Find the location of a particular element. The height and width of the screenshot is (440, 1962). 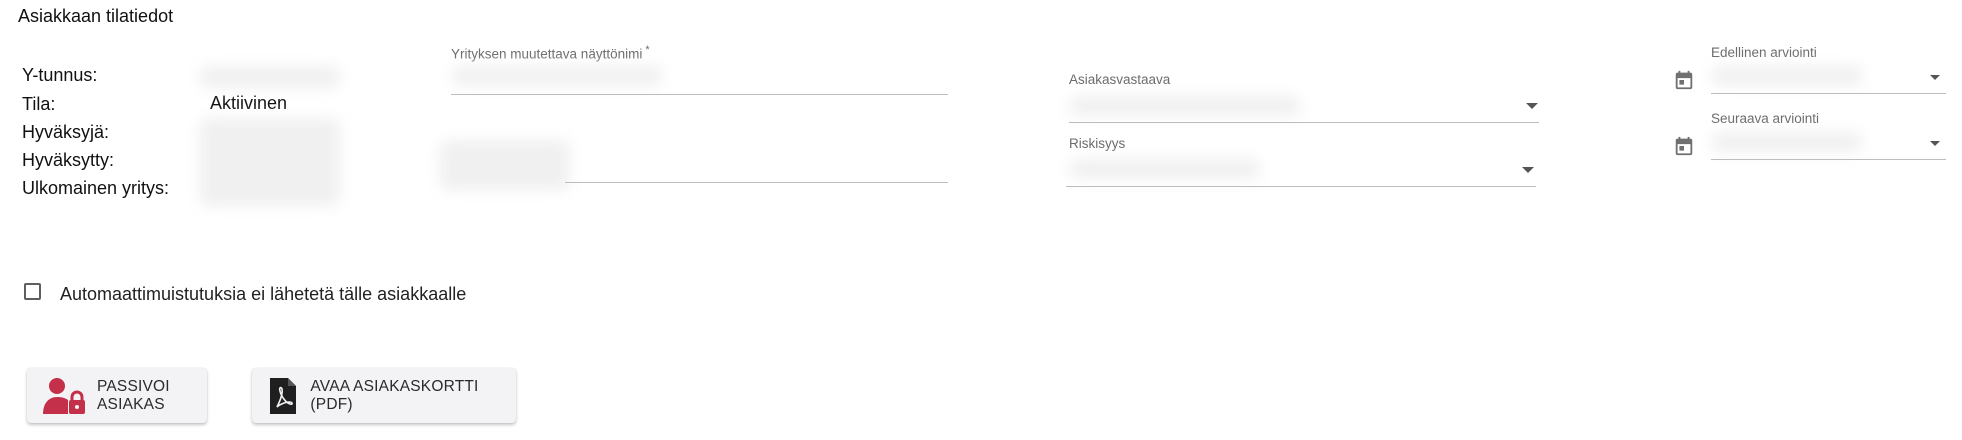

y-tunnus-redacted is located at coordinates (270, 77).